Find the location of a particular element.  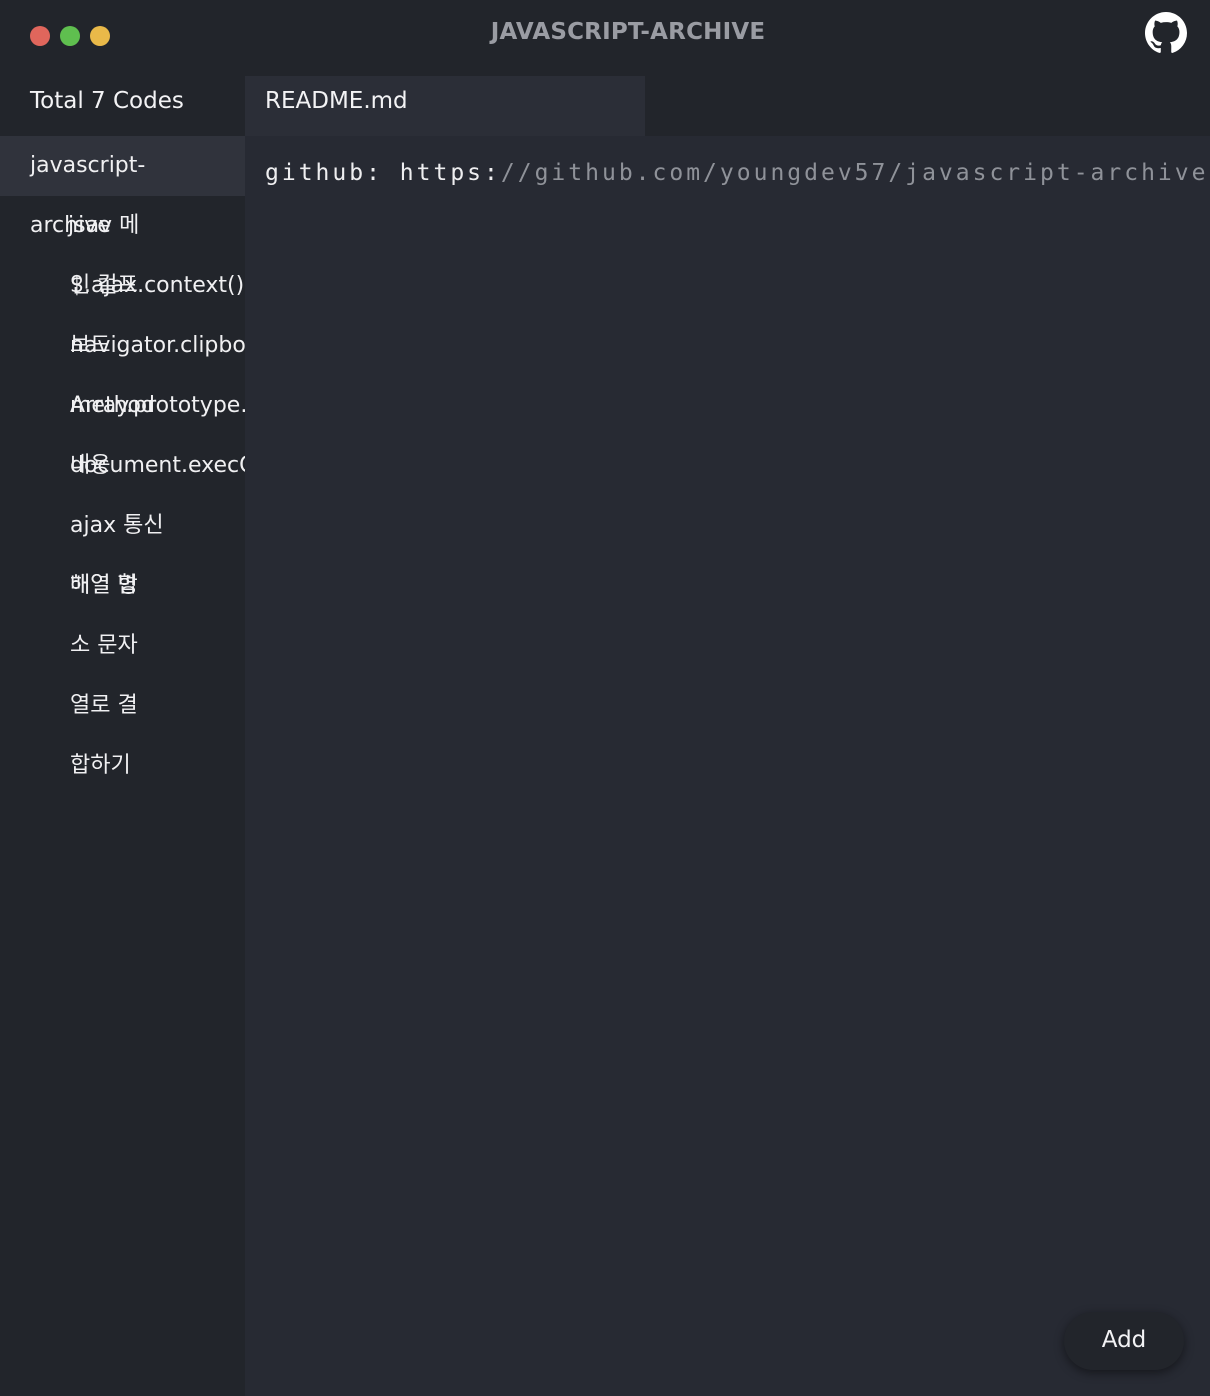

code-url-scheme: https: is located at coordinates (450, 173).